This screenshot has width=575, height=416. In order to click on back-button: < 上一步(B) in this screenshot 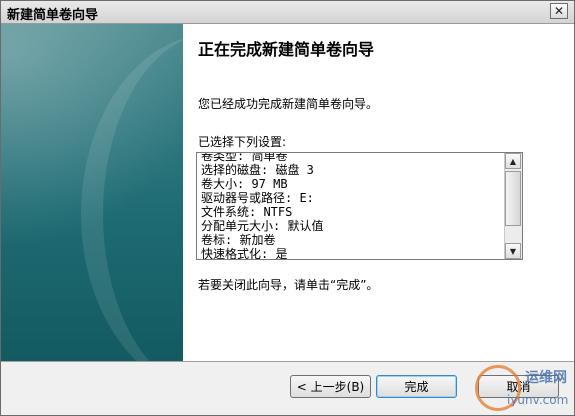, I will do `click(330, 386)`.